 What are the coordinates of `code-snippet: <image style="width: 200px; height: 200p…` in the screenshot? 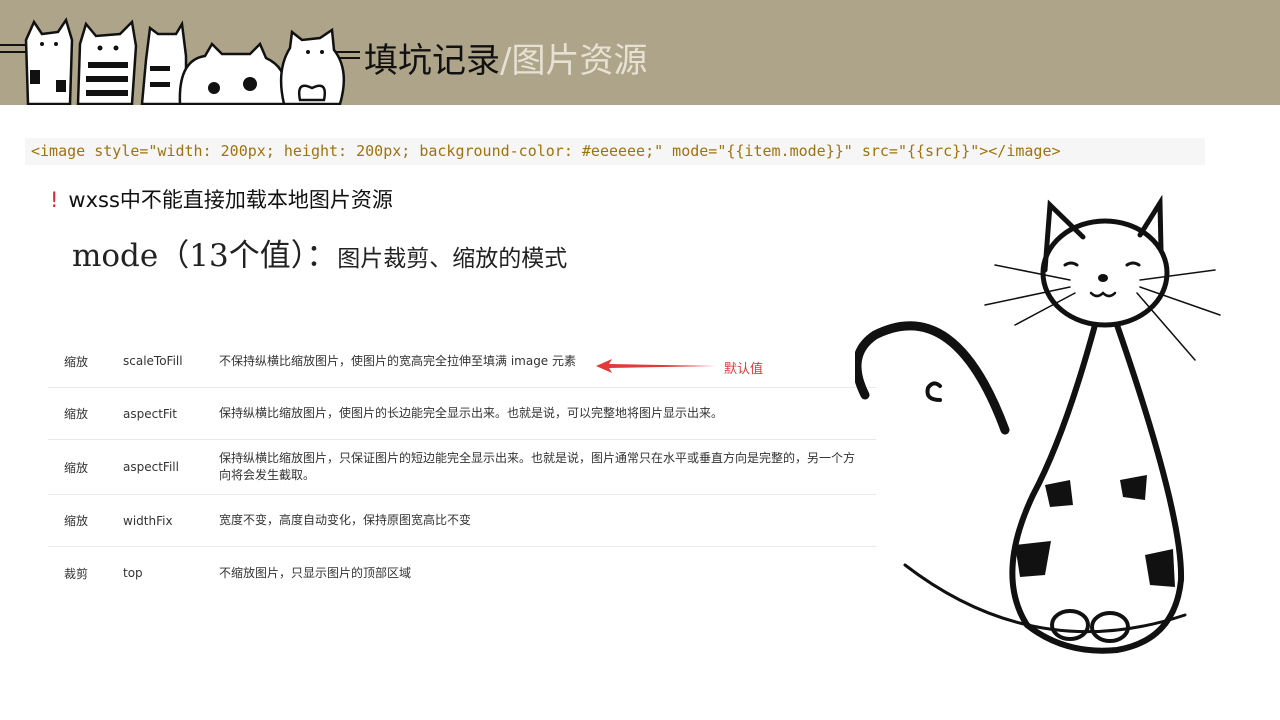 It's located at (615, 151).